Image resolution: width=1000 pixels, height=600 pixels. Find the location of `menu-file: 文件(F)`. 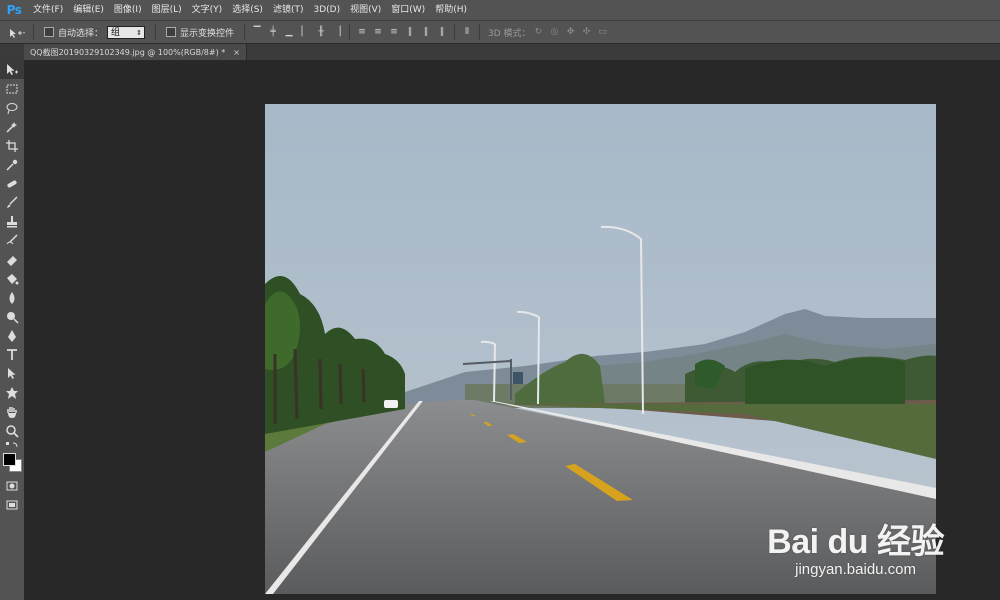

menu-file: 文件(F) is located at coordinates (48, 10).